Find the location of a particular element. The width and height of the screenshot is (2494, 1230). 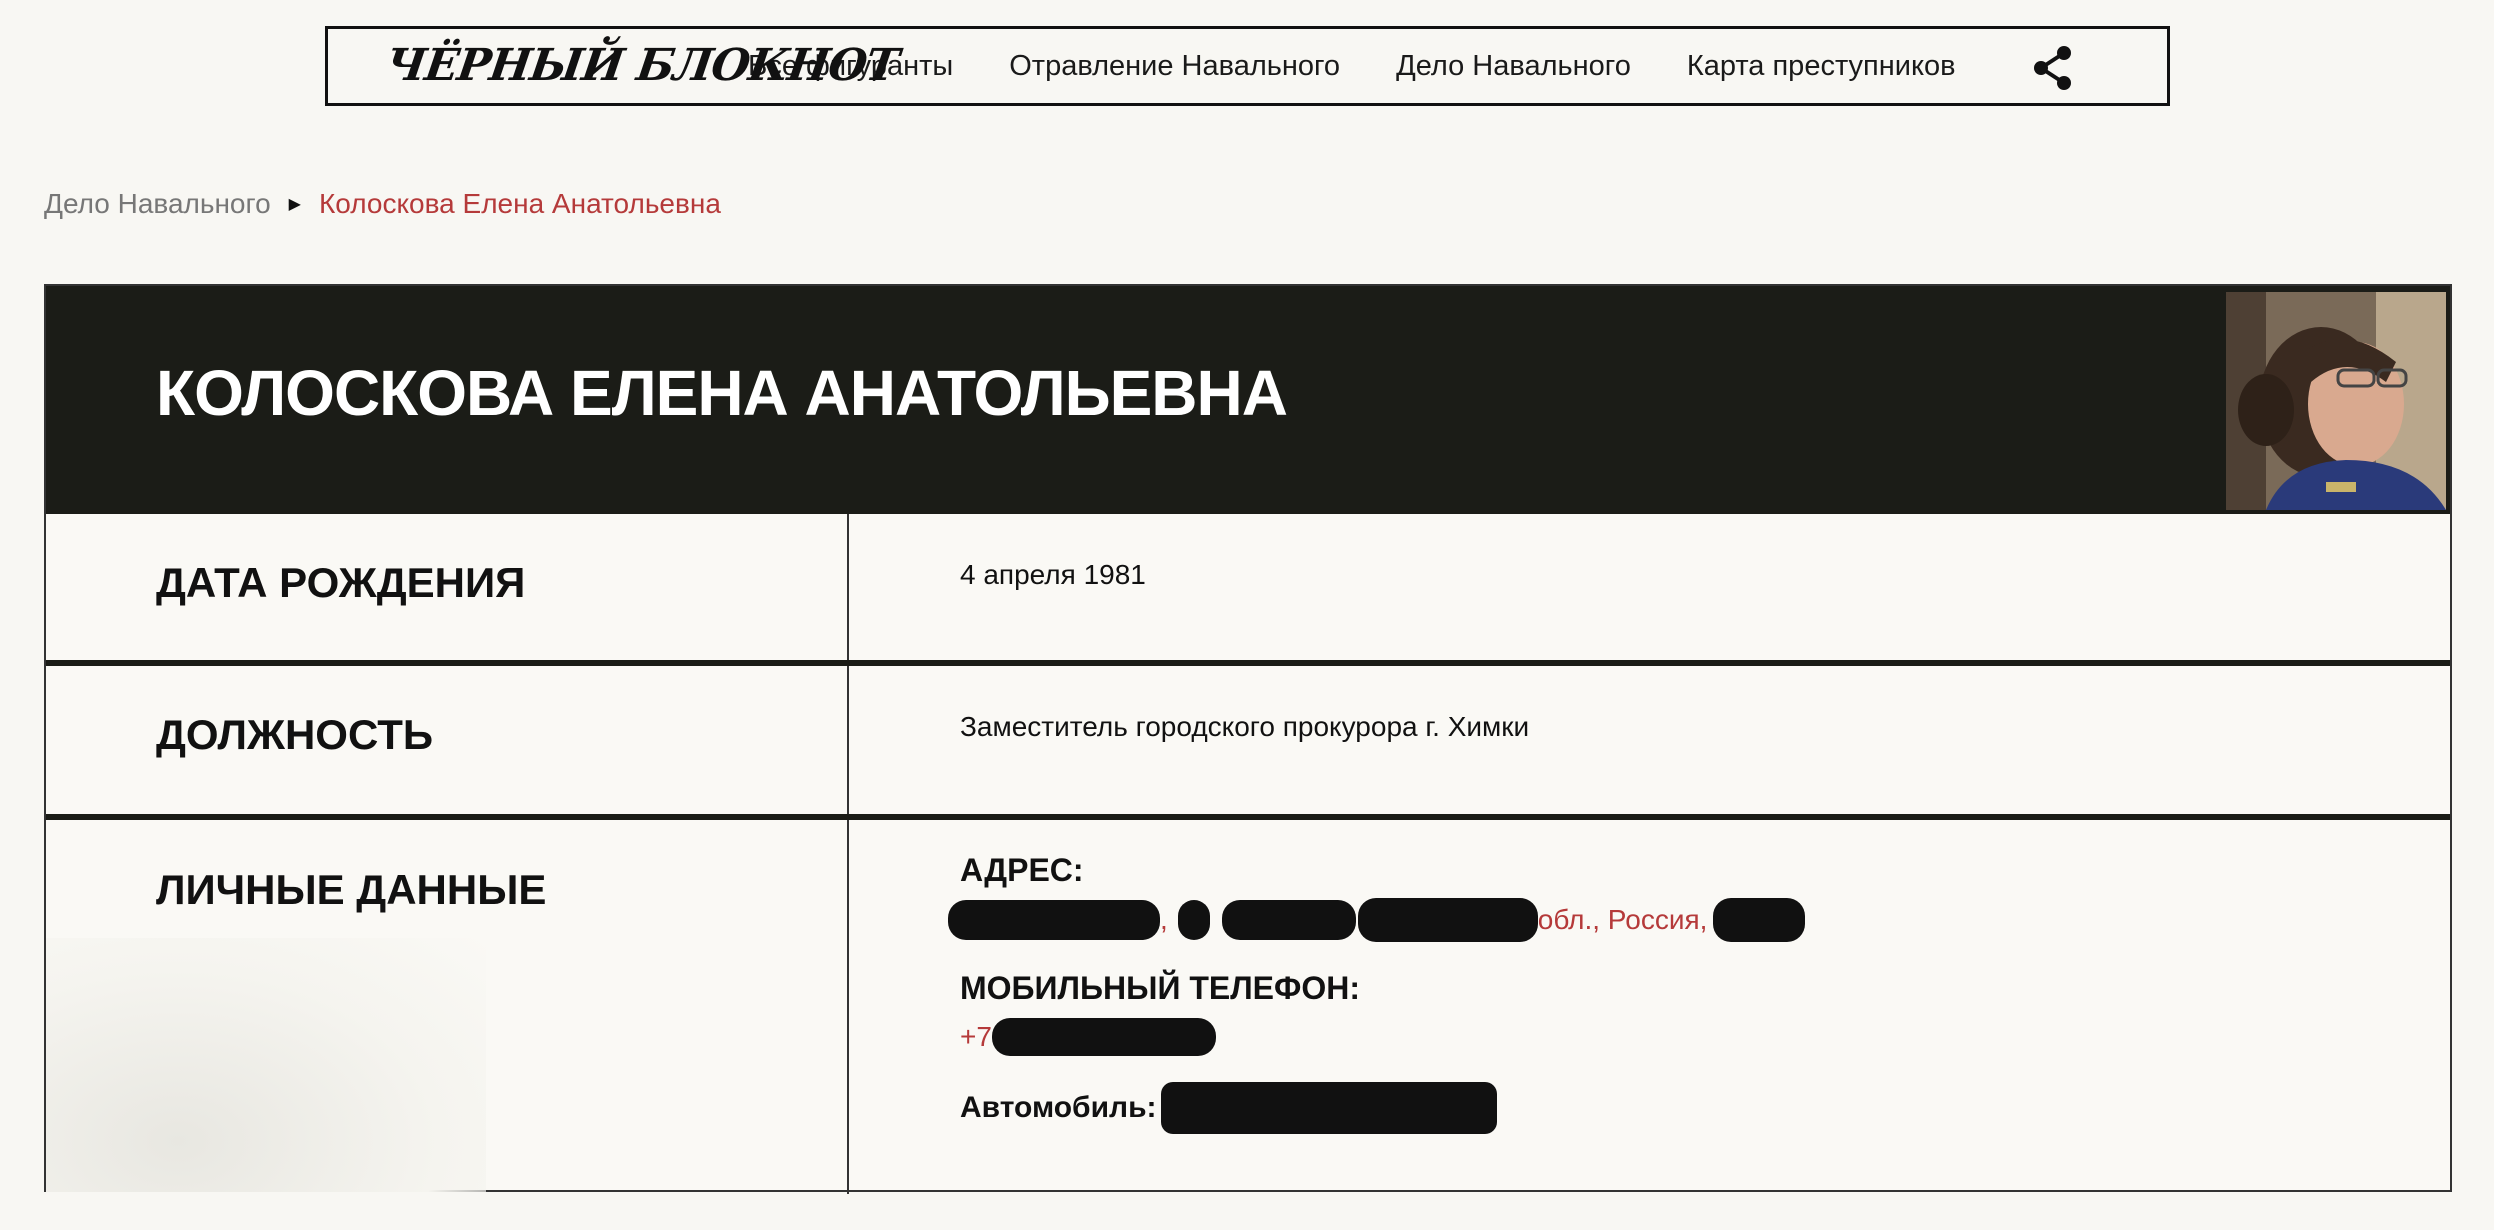

birth-date-value: 4 апреля 1981 is located at coordinates (1053, 574).